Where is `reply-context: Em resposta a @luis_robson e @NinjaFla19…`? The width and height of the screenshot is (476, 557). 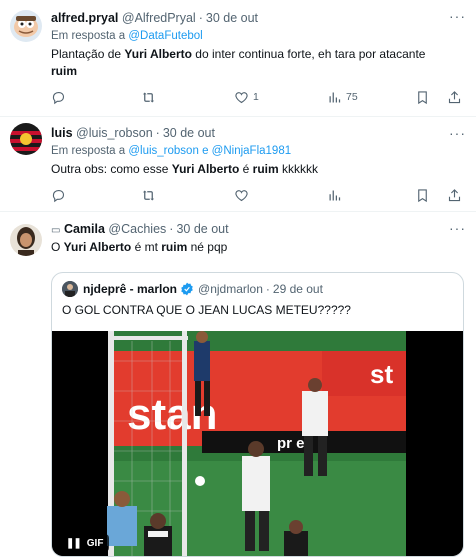 reply-context: Em resposta a @luis_robson e @NinjaFla19… is located at coordinates (171, 151).